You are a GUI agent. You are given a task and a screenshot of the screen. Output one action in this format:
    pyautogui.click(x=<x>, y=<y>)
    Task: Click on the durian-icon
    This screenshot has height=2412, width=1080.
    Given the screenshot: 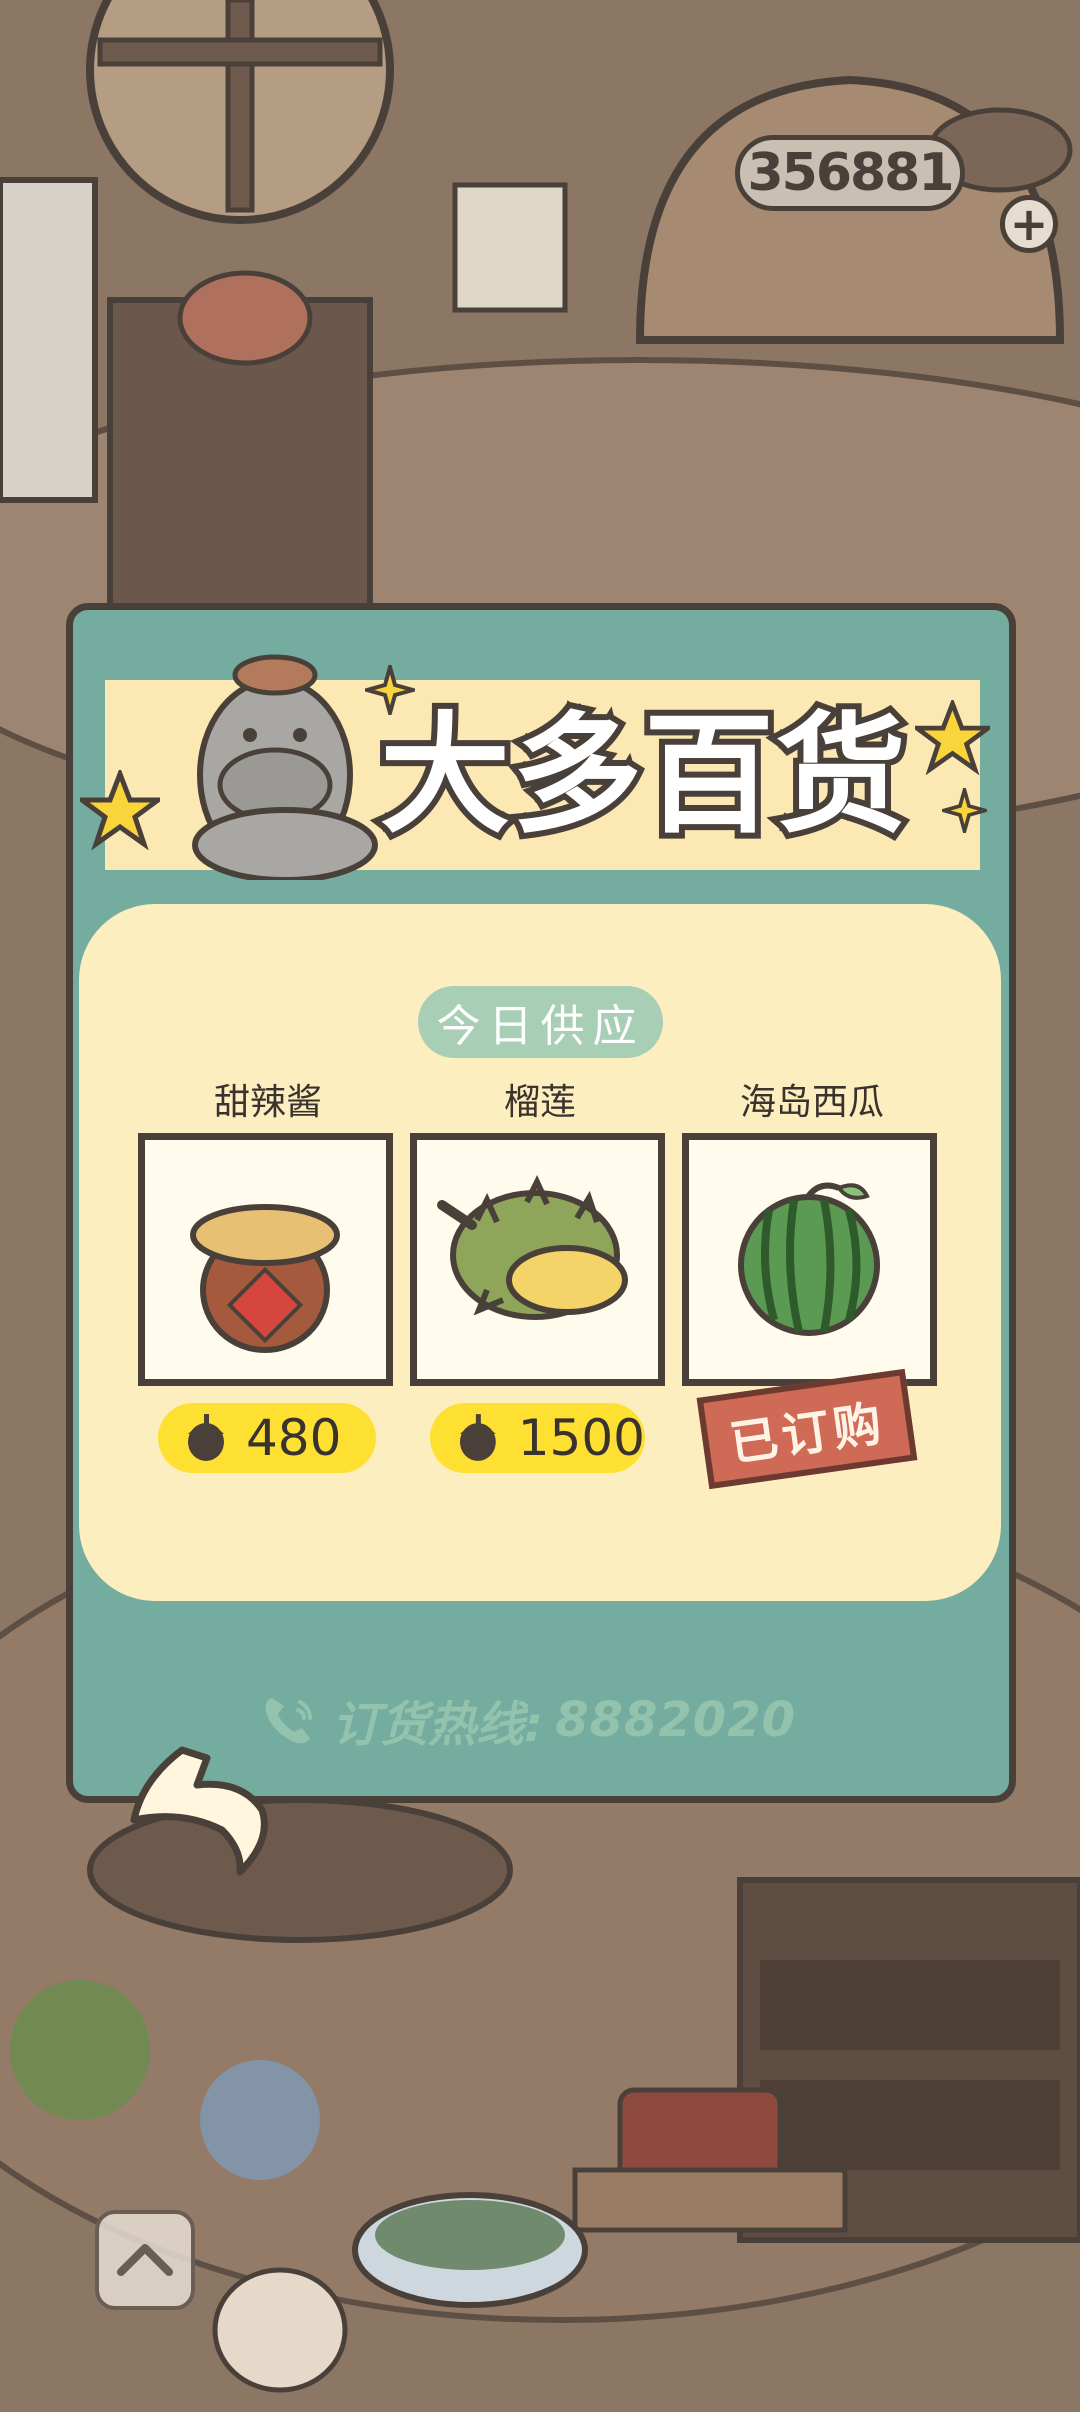 What is the action you would take?
    pyautogui.click(x=532, y=1247)
    